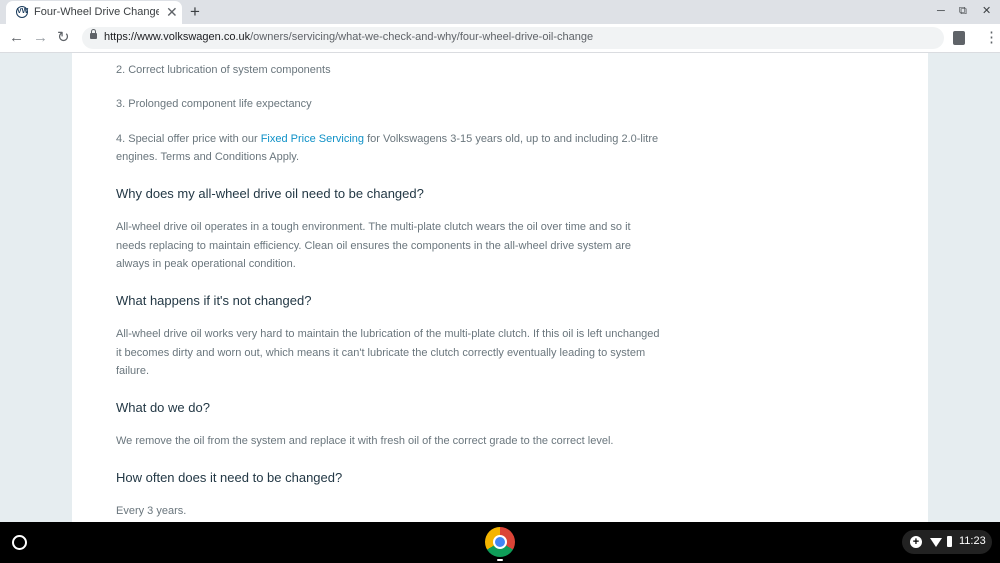 The height and width of the screenshot is (563, 1000). What do you see at coordinates (40, 38) in the screenshot?
I see `forward-button: →` at bounding box center [40, 38].